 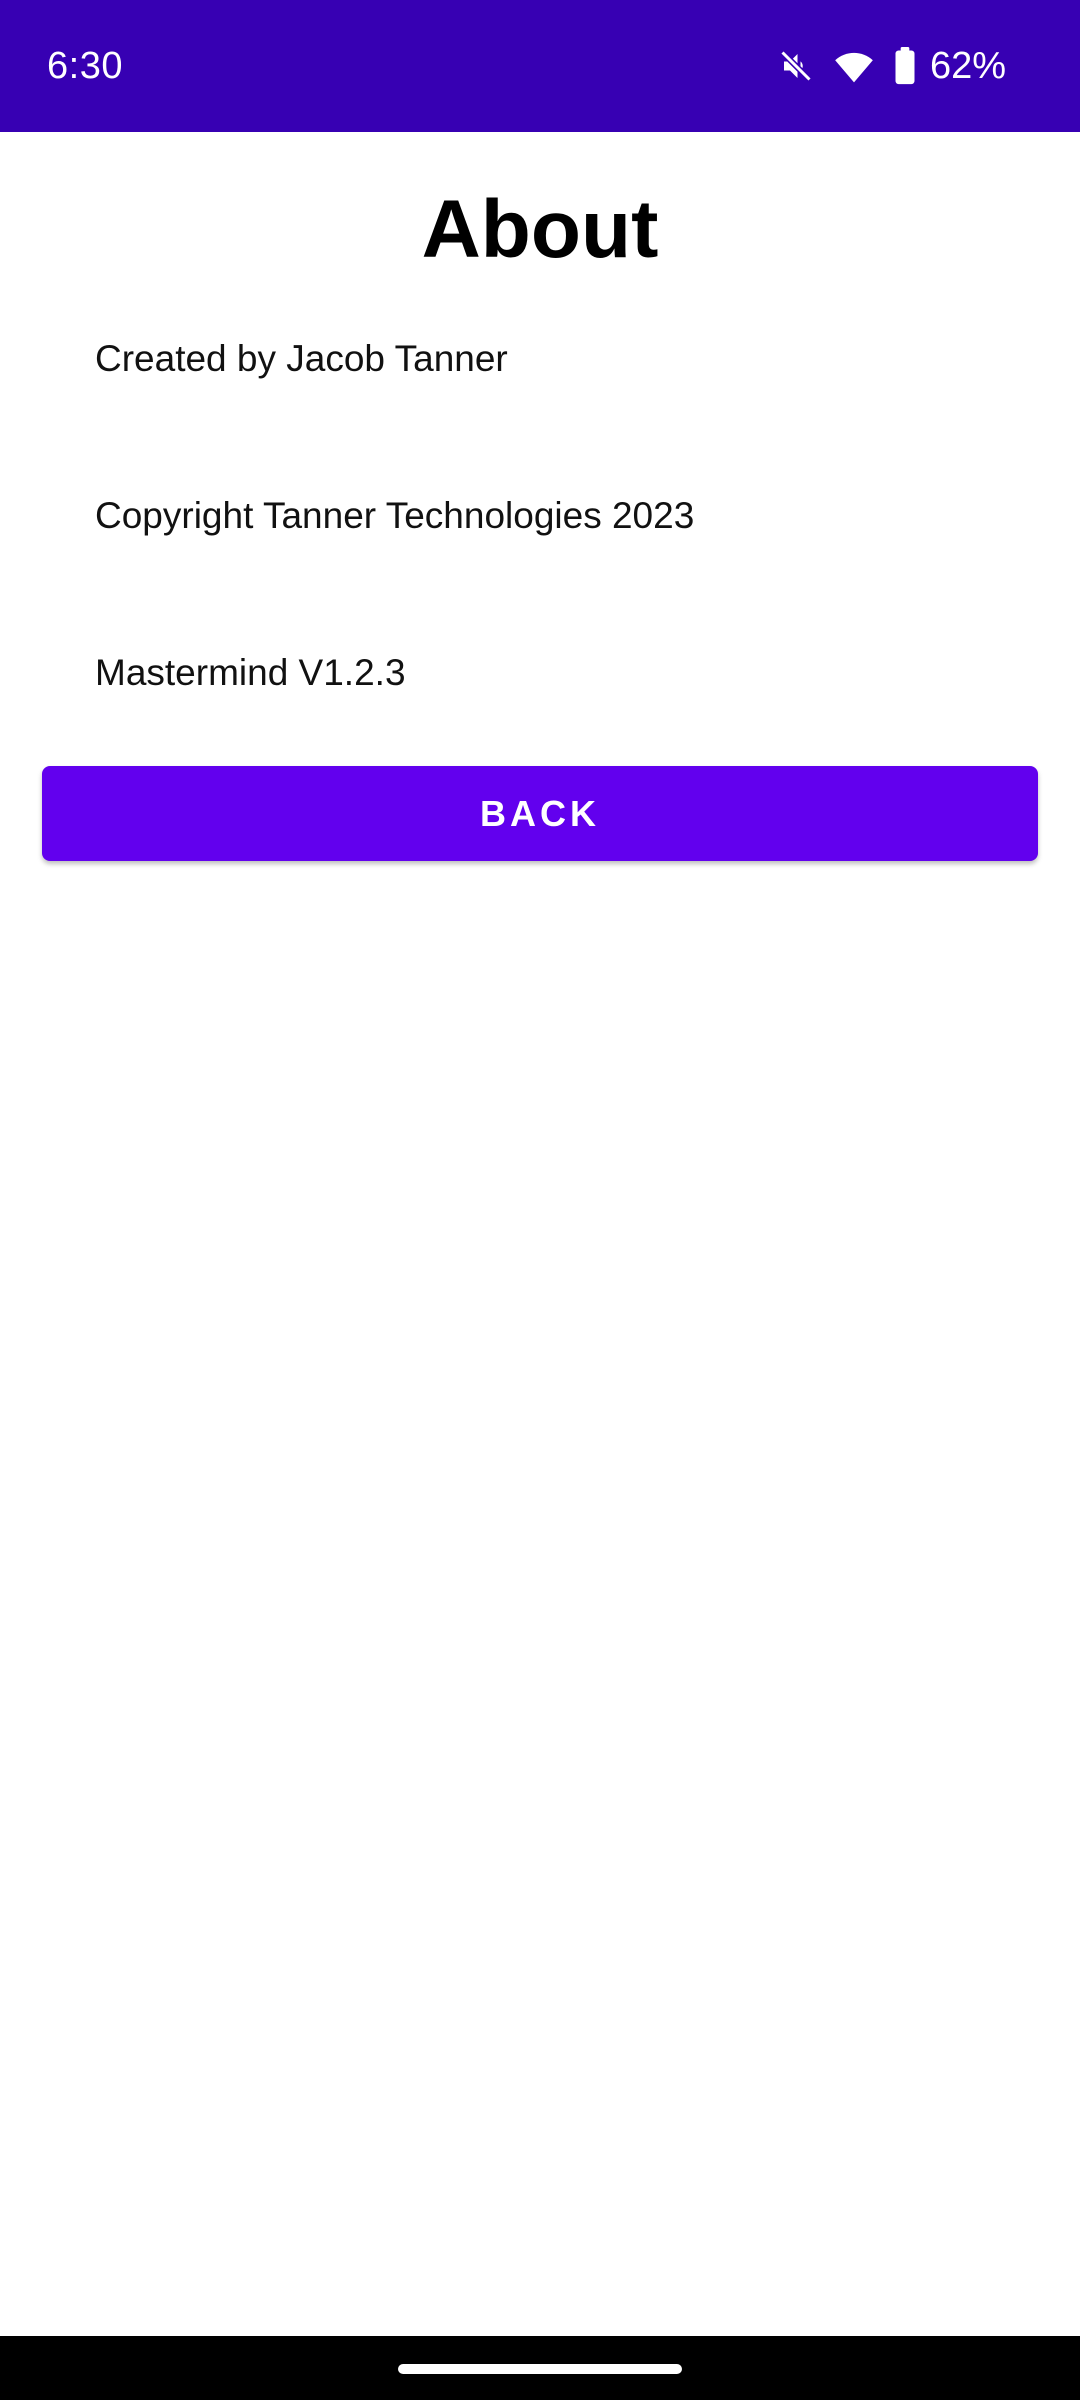 I want to click on mute-icon, so click(x=796, y=66).